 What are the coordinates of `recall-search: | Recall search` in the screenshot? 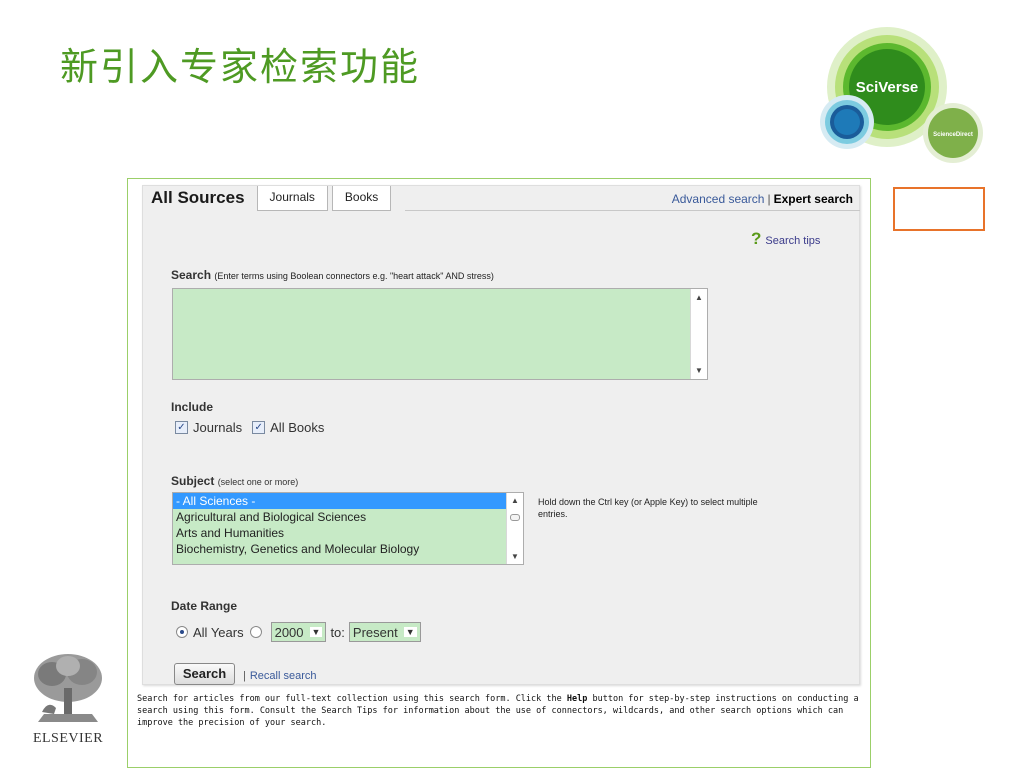 It's located at (280, 676).